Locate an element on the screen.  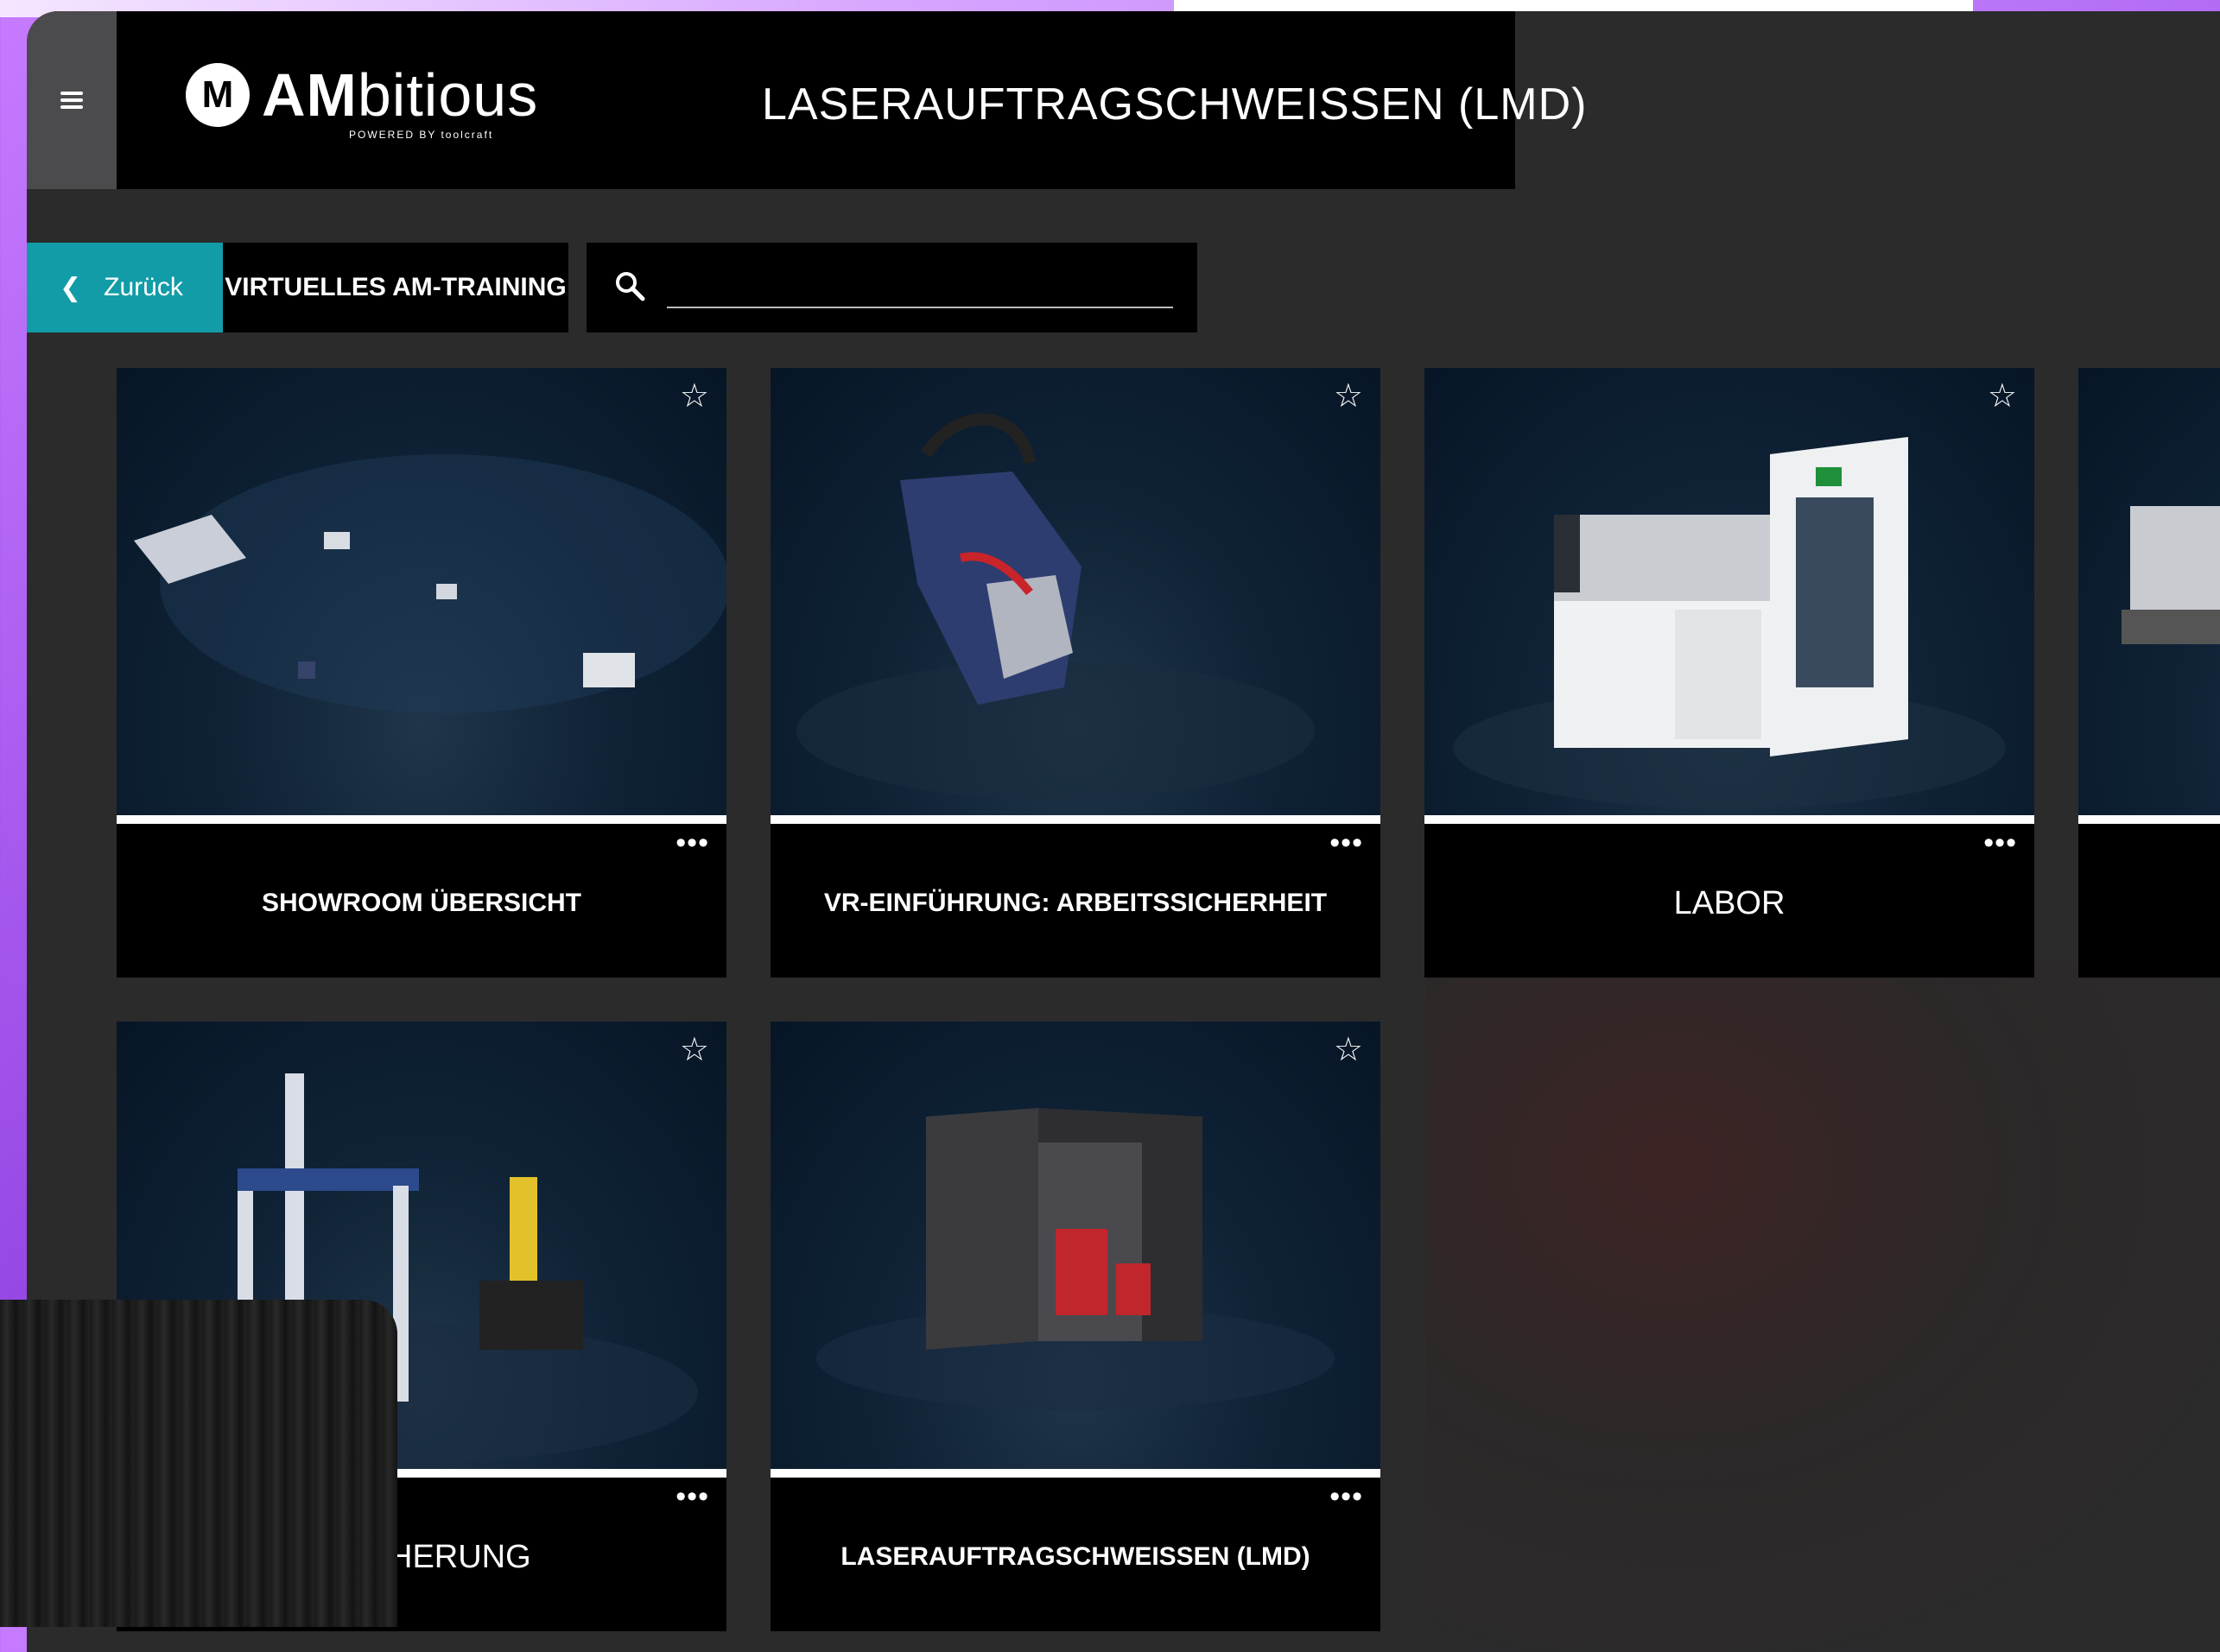
brand-subtitle: POWERED BY toolcraft is located at coordinates (421, 135).